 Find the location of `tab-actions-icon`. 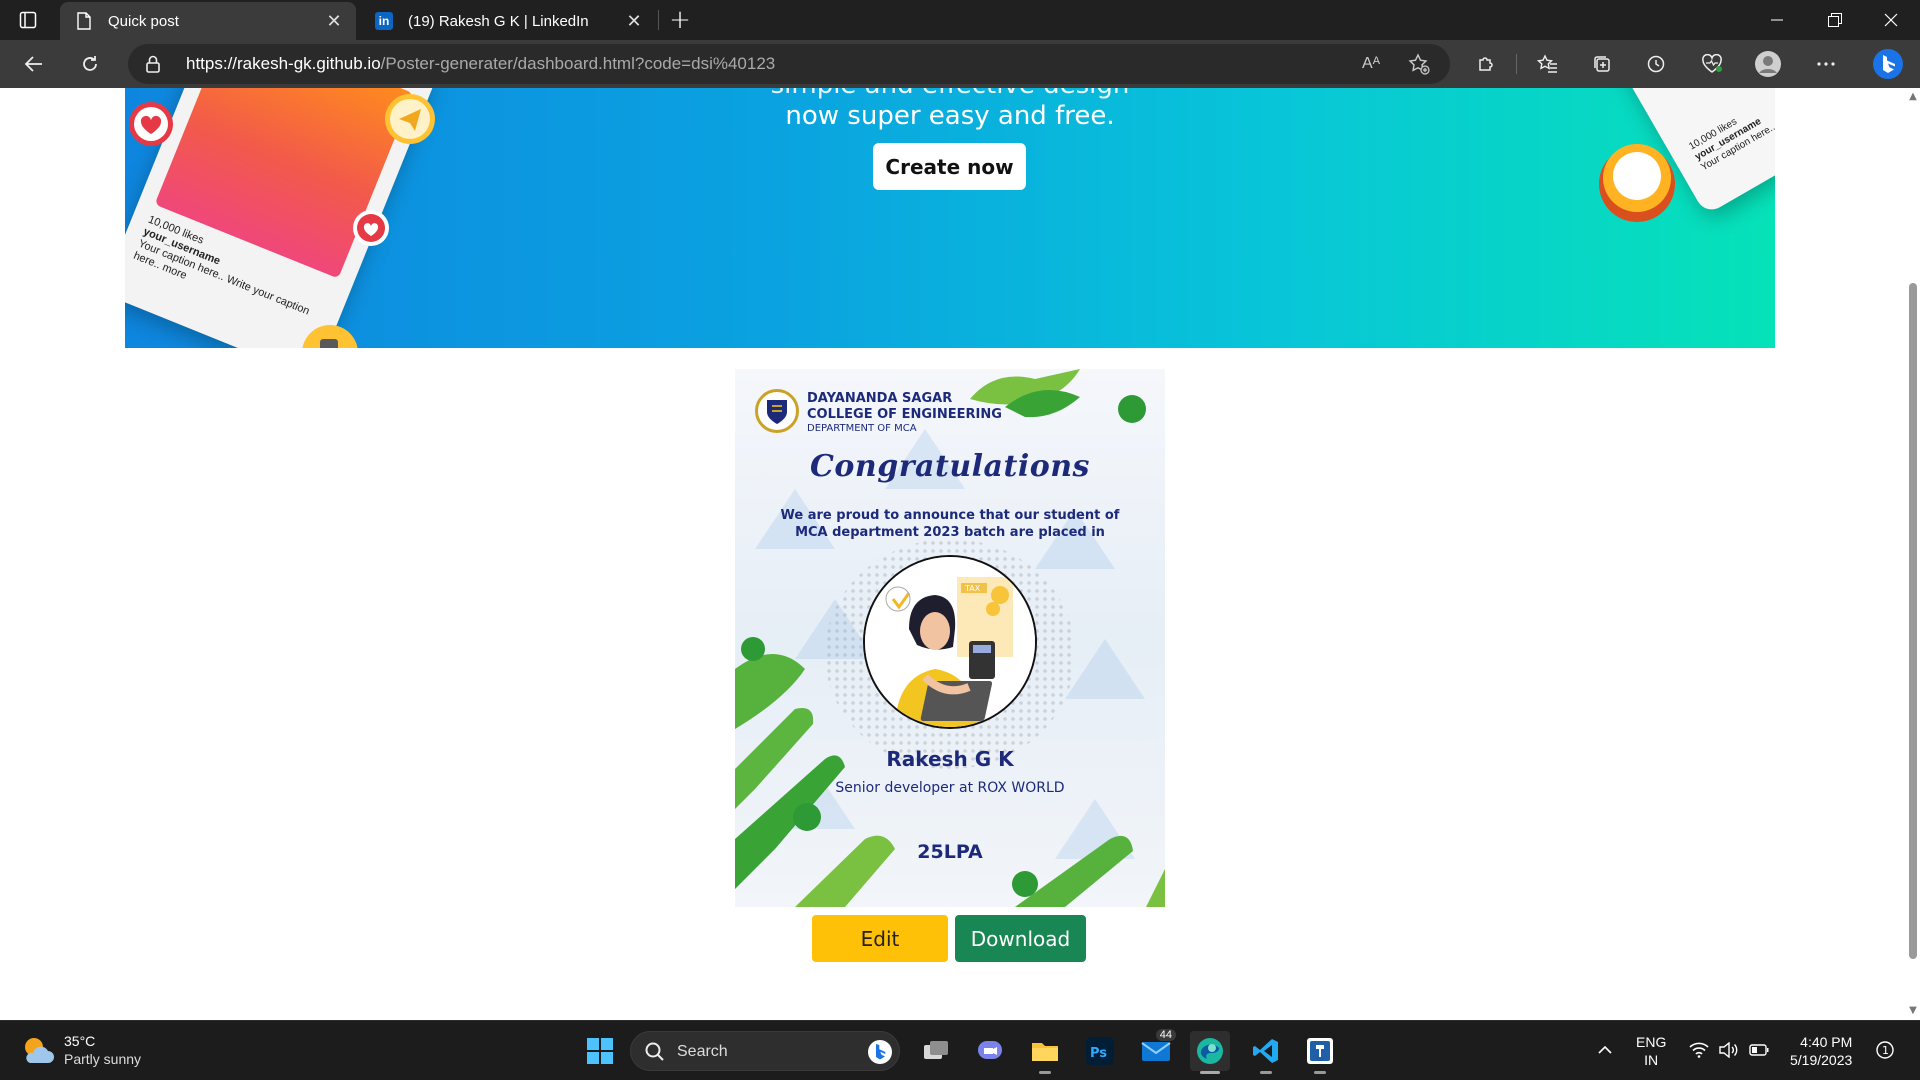

tab-actions-icon is located at coordinates (28, 20).